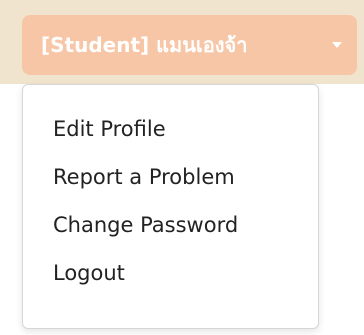 This screenshot has height=335, width=364. What do you see at coordinates (170, 273) in the screenshot?
I see `menu-item-logout: Logout` at bounding box center [170, 273].